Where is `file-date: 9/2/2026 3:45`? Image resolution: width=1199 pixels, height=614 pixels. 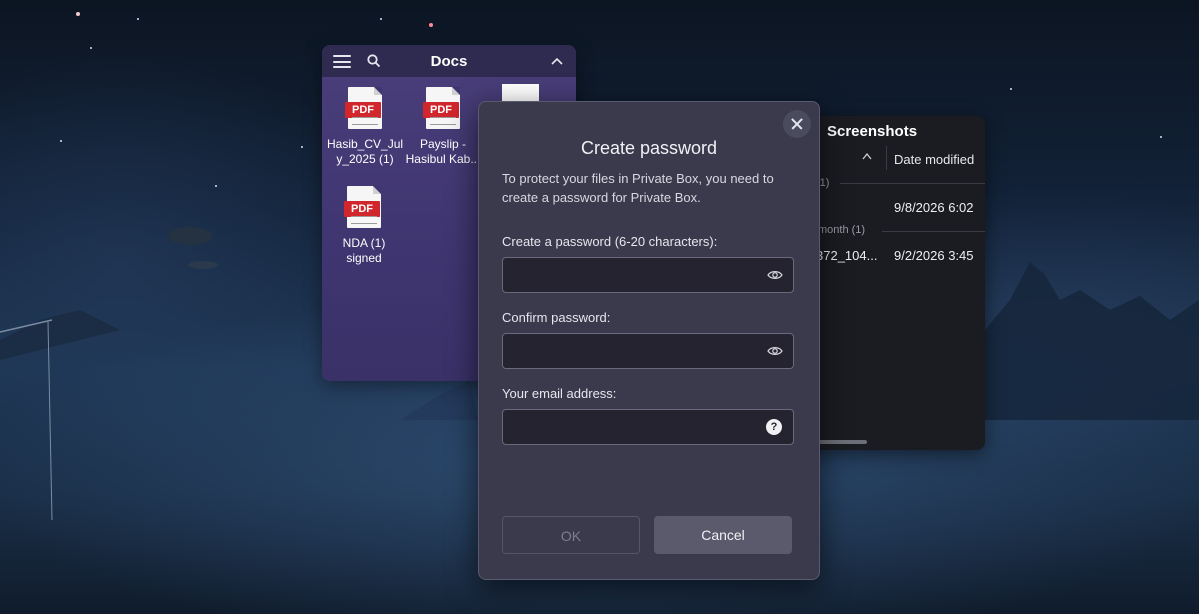
file-date: 9/2/2026 3:45 is located at coordinates (934, 255).